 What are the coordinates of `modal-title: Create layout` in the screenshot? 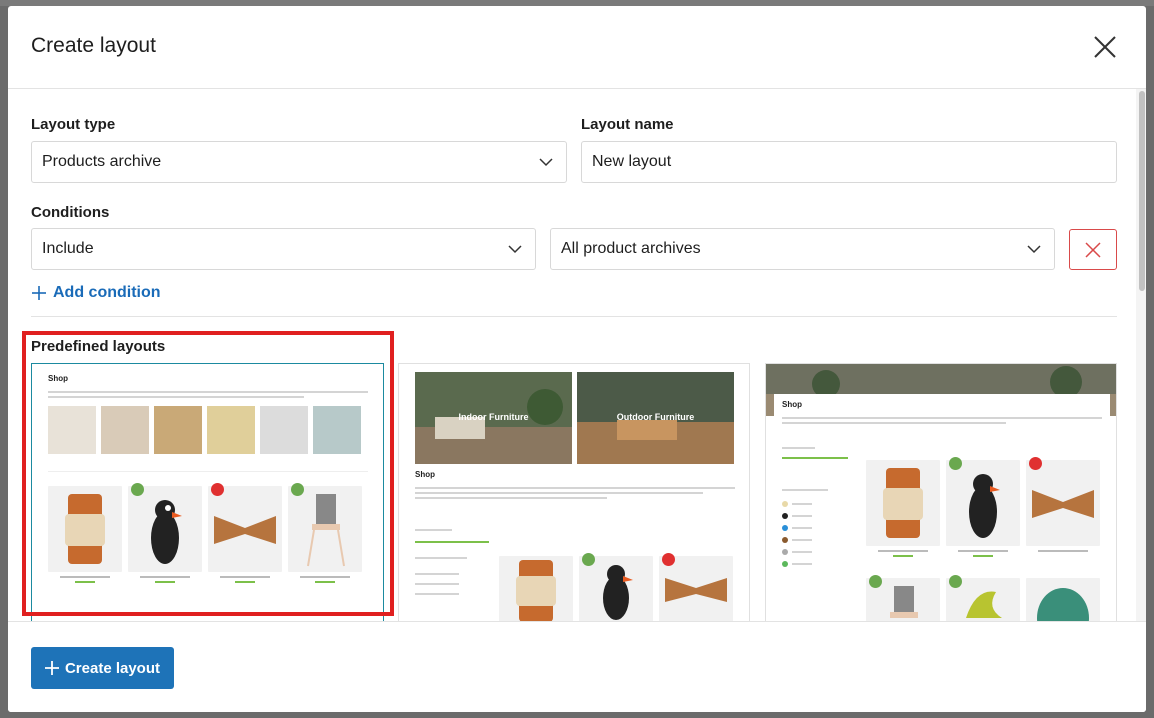 It's located at (93, 45).